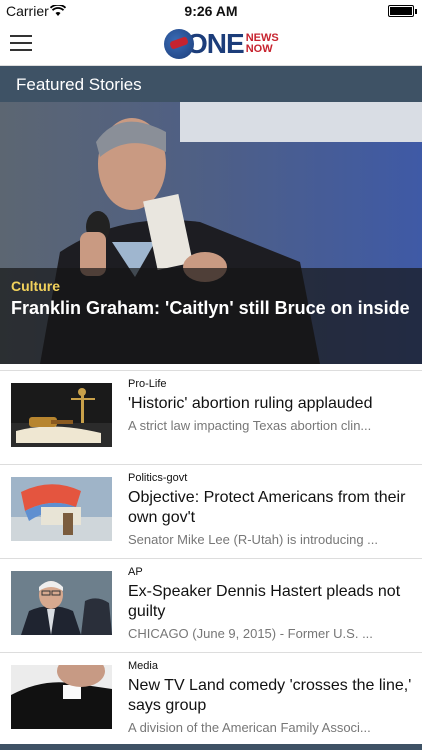  What do you see at coordinates (211, 747) in the screenshot?
I see `bottom-bar` at bounding box center [211, 747].